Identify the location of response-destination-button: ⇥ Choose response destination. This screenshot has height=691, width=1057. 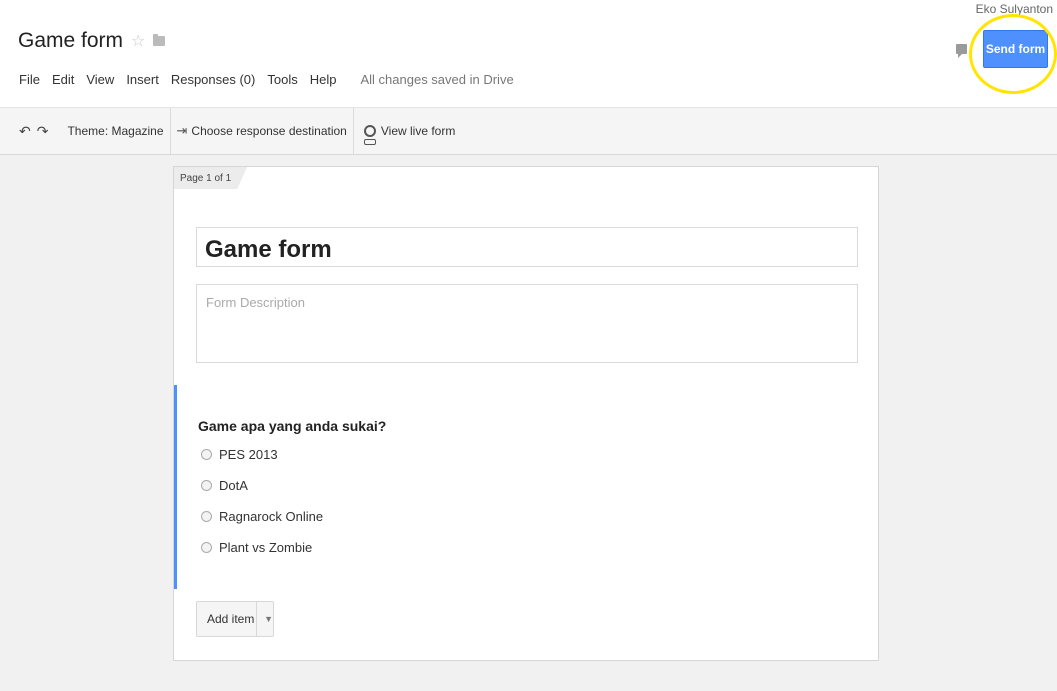
(262, 131).